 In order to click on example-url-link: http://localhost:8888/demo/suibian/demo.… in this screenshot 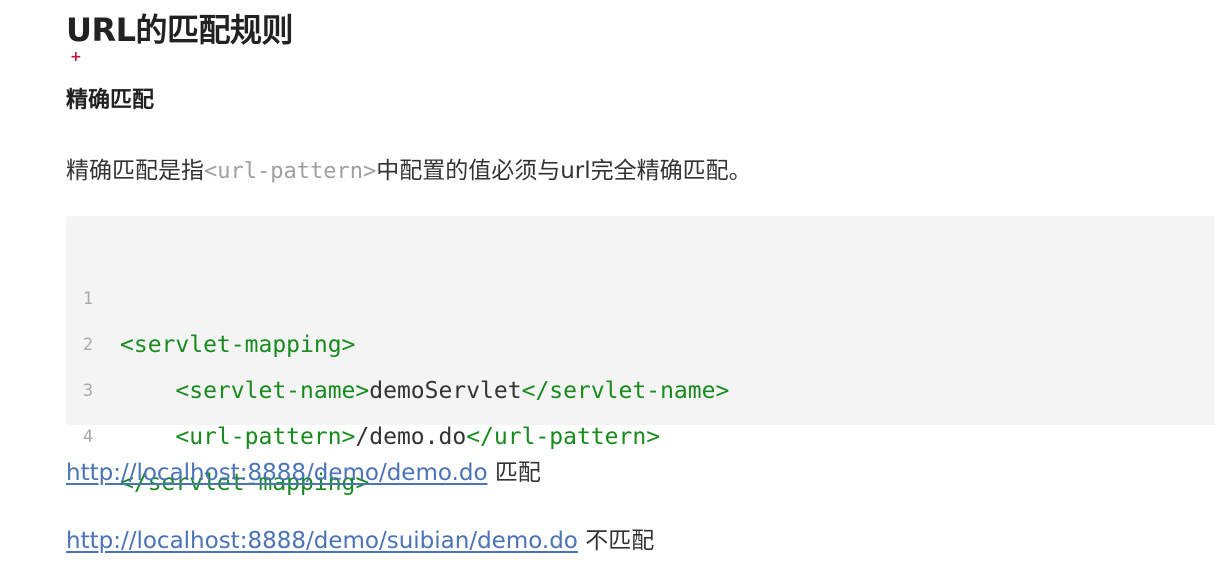, I will do `click(322, 541)`.